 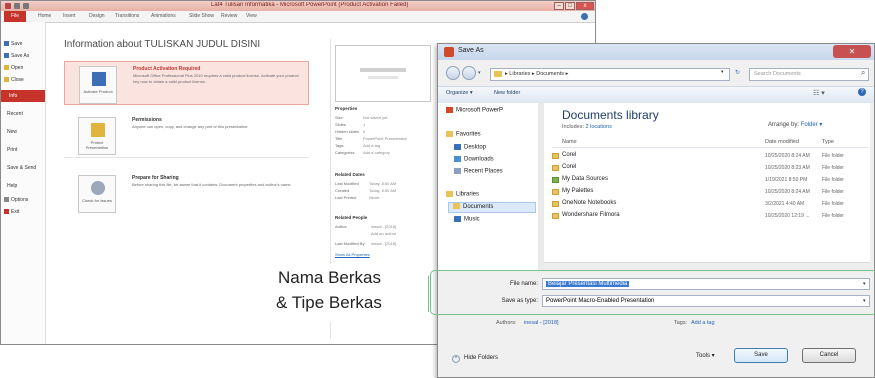 What do you see at coordinates (23, 96) in the screenshot?
I see `sidebar-item-info: Info` at bounding box center [23, 96].